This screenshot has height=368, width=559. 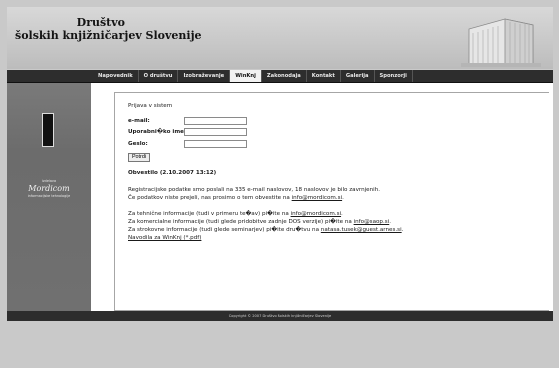 I want to click on password-field, so click(x=215, y=144).